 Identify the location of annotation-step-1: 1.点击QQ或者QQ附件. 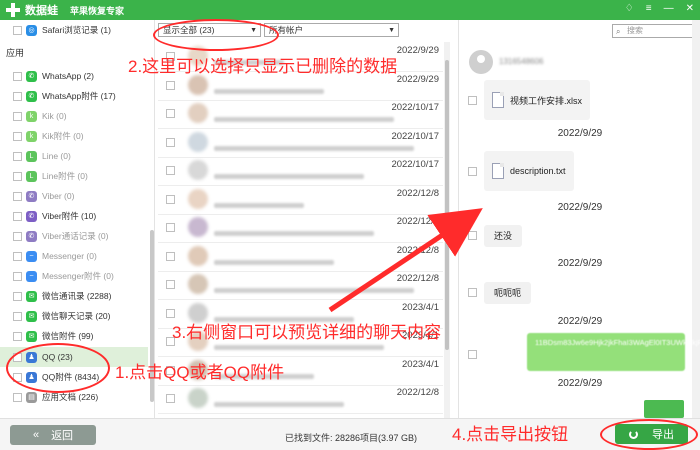
(200, 372).